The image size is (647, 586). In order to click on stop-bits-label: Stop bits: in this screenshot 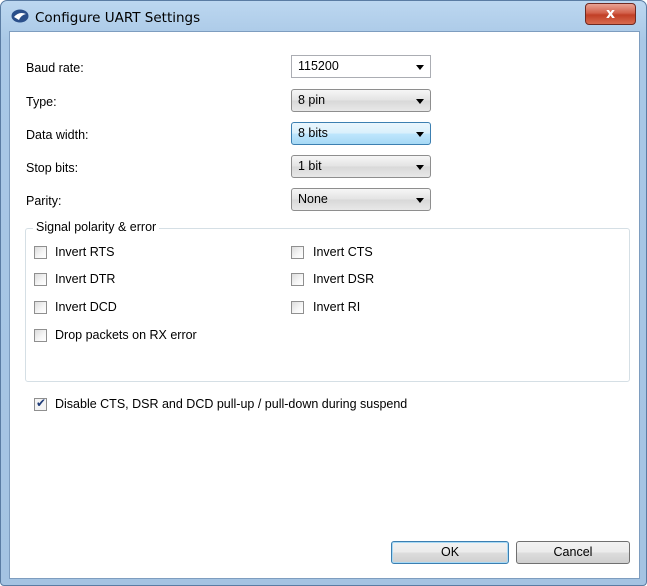, I will do `click(52, 168)`.